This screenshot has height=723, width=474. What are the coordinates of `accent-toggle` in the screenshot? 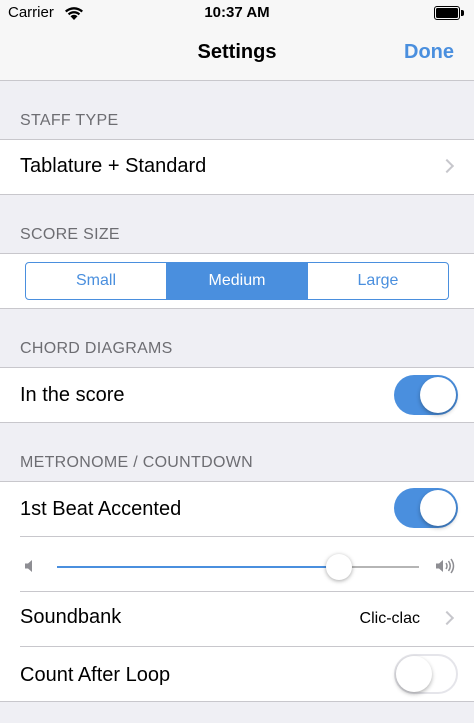 It's located at (426, 508).